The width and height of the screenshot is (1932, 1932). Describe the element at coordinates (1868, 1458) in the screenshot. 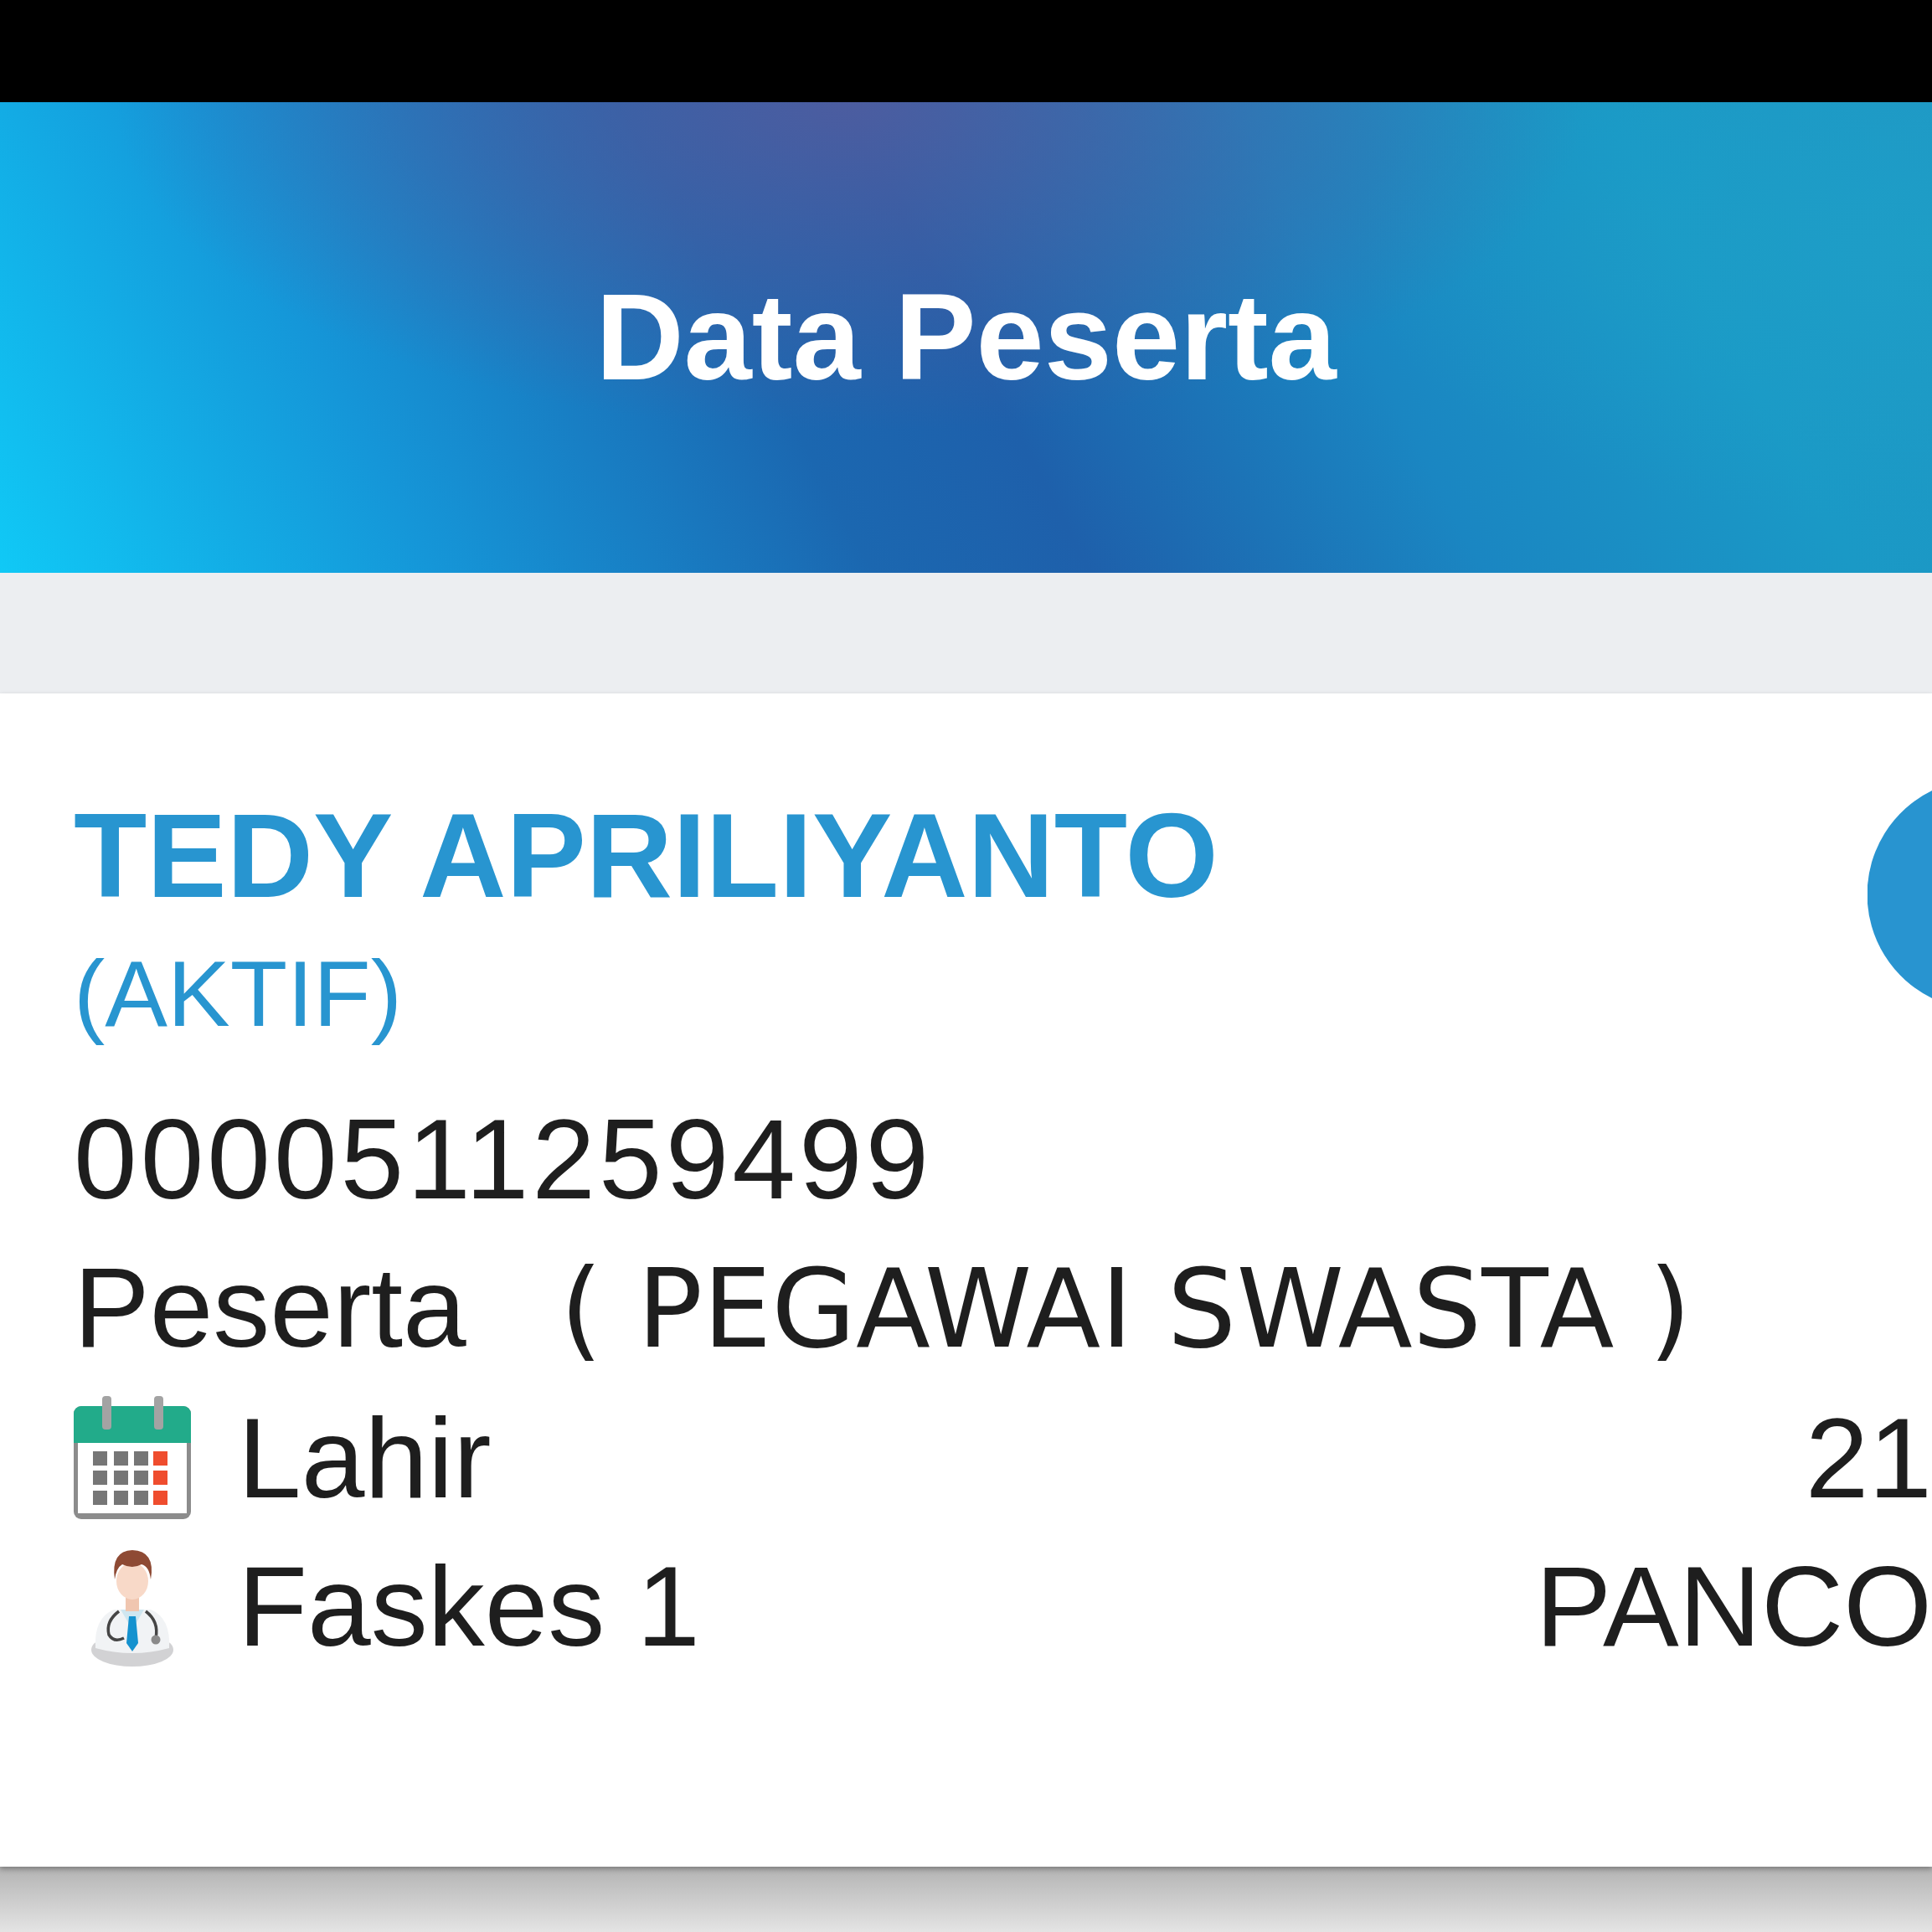

I see `field-value: 21` at that location.